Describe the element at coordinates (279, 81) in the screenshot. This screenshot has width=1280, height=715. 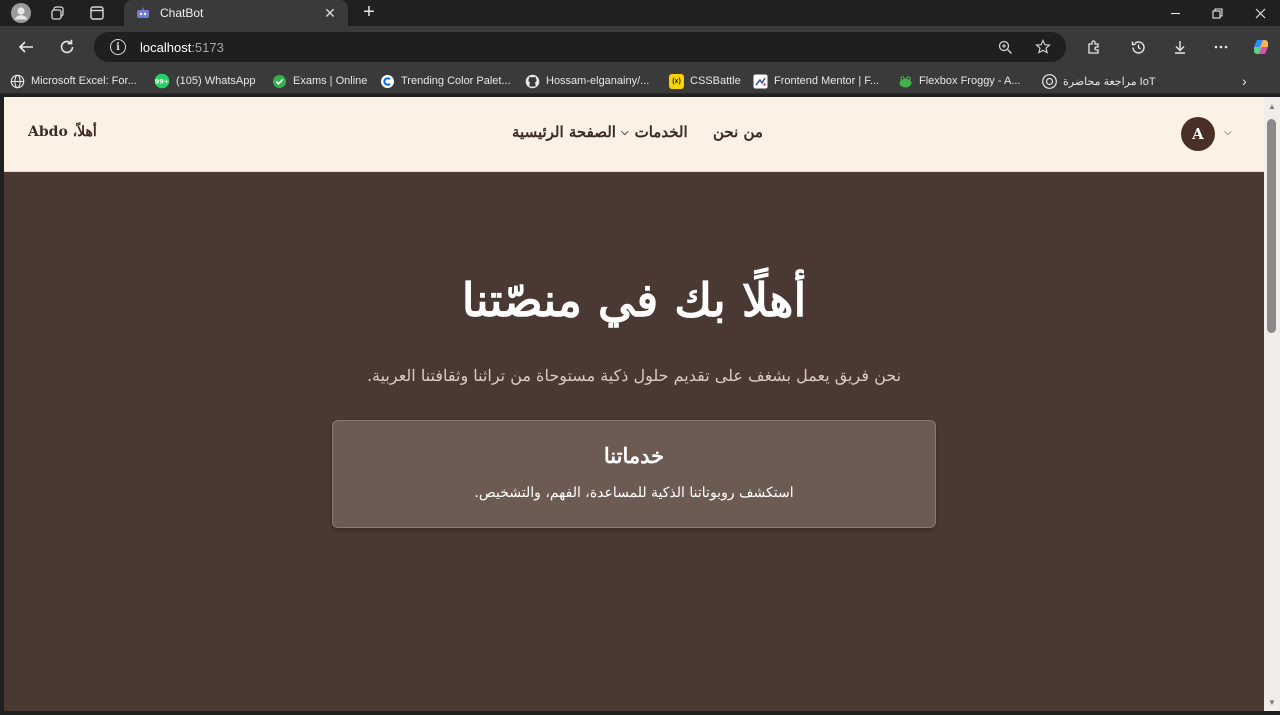
I see `check-circle-icon` at that location.